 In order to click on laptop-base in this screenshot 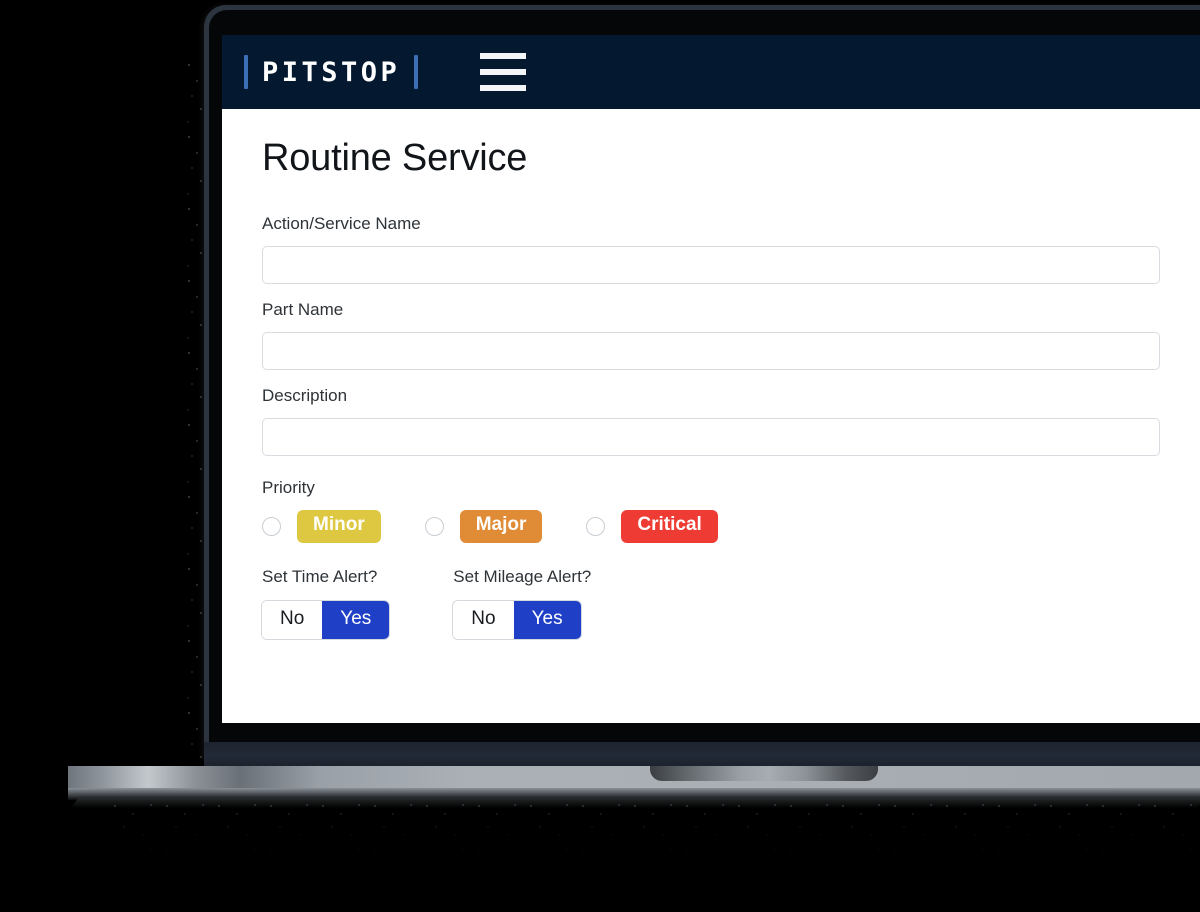, I will do `click(634, 778)`.